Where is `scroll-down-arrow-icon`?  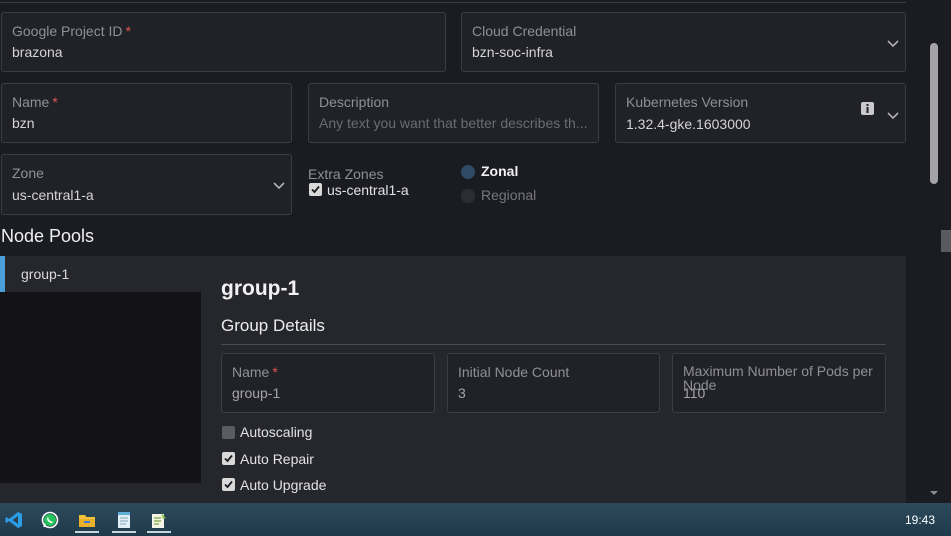
scroll-down-arrow-icon is located at coordinates (934, 493).